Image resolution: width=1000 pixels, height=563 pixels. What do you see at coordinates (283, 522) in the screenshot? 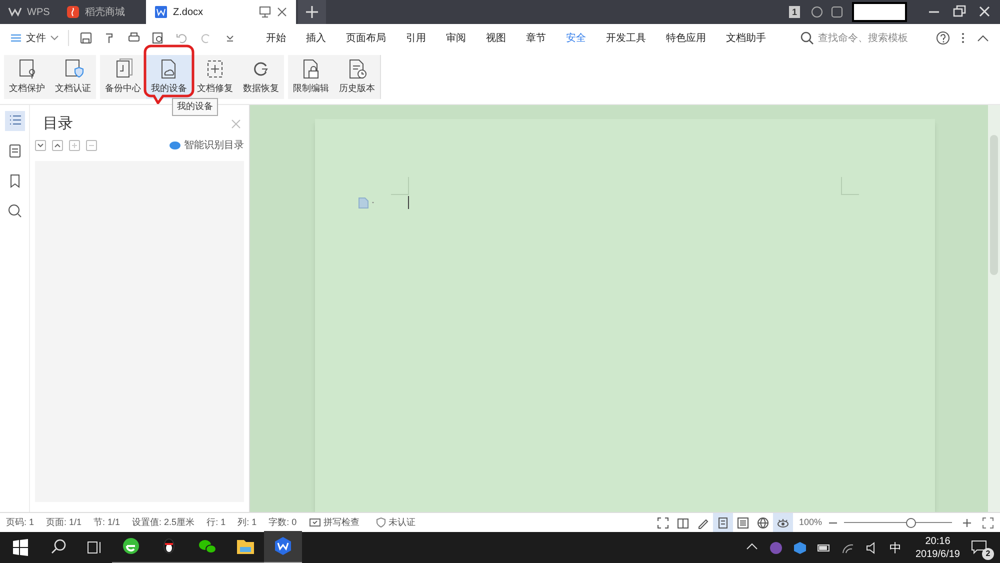
I see `status-text: 字数: 0` at bounding box center [283, 522].